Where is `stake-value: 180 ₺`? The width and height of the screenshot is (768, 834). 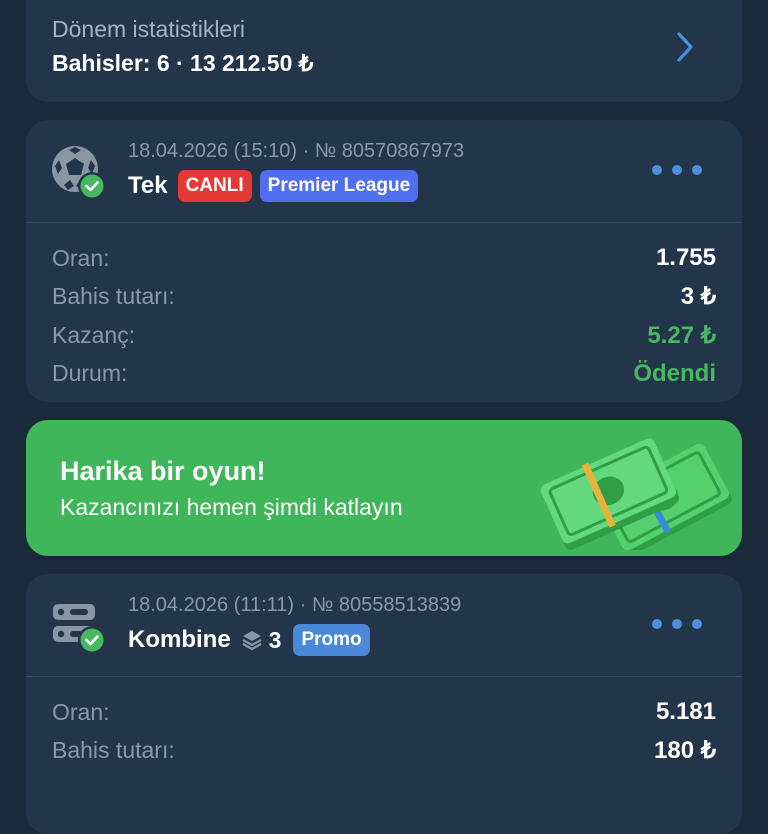 stake-value: 180 ₺ is located at coordinates (685, 751).